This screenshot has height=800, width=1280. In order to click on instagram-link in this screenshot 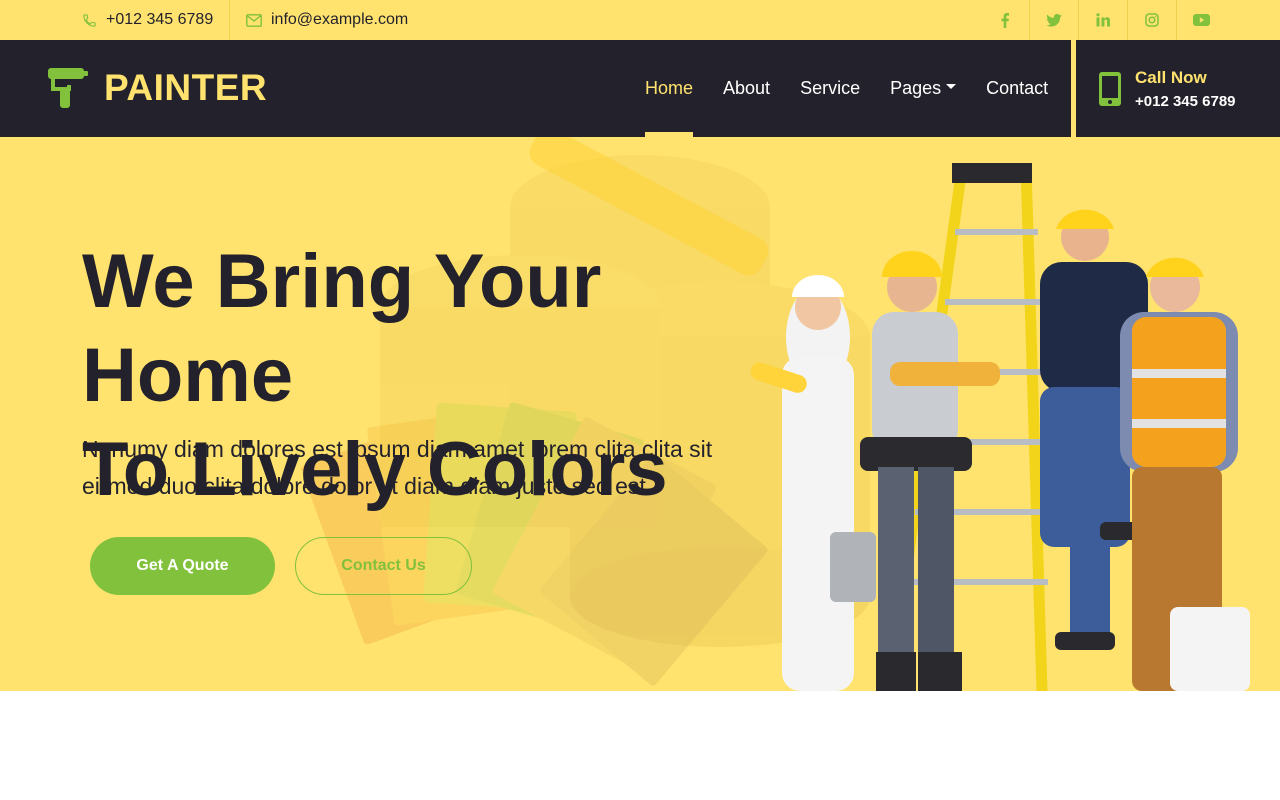, I will do `click(1151, 20)`.